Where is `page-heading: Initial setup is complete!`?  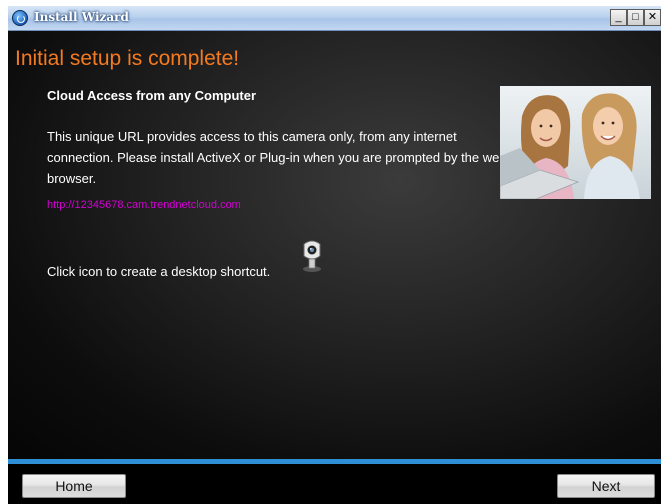 page-heading: Initial setup is complete! is located at coordinates (127, 58).